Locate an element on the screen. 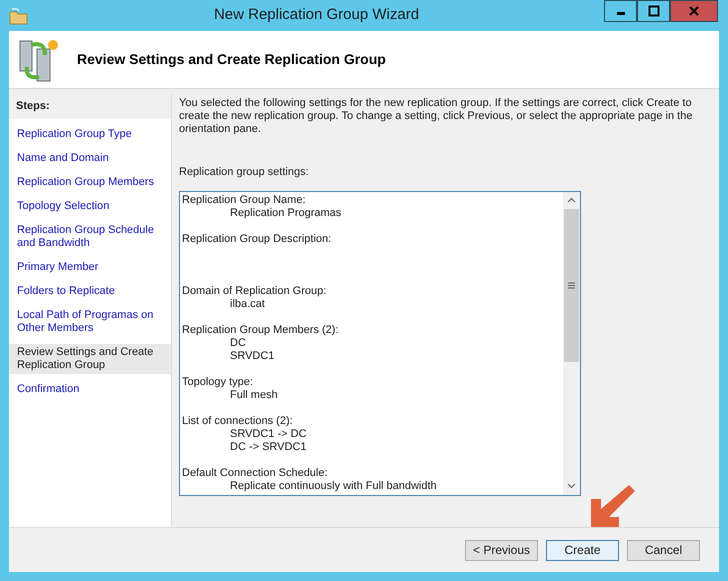  setting-value: DC is located at coordinates (238, 342).